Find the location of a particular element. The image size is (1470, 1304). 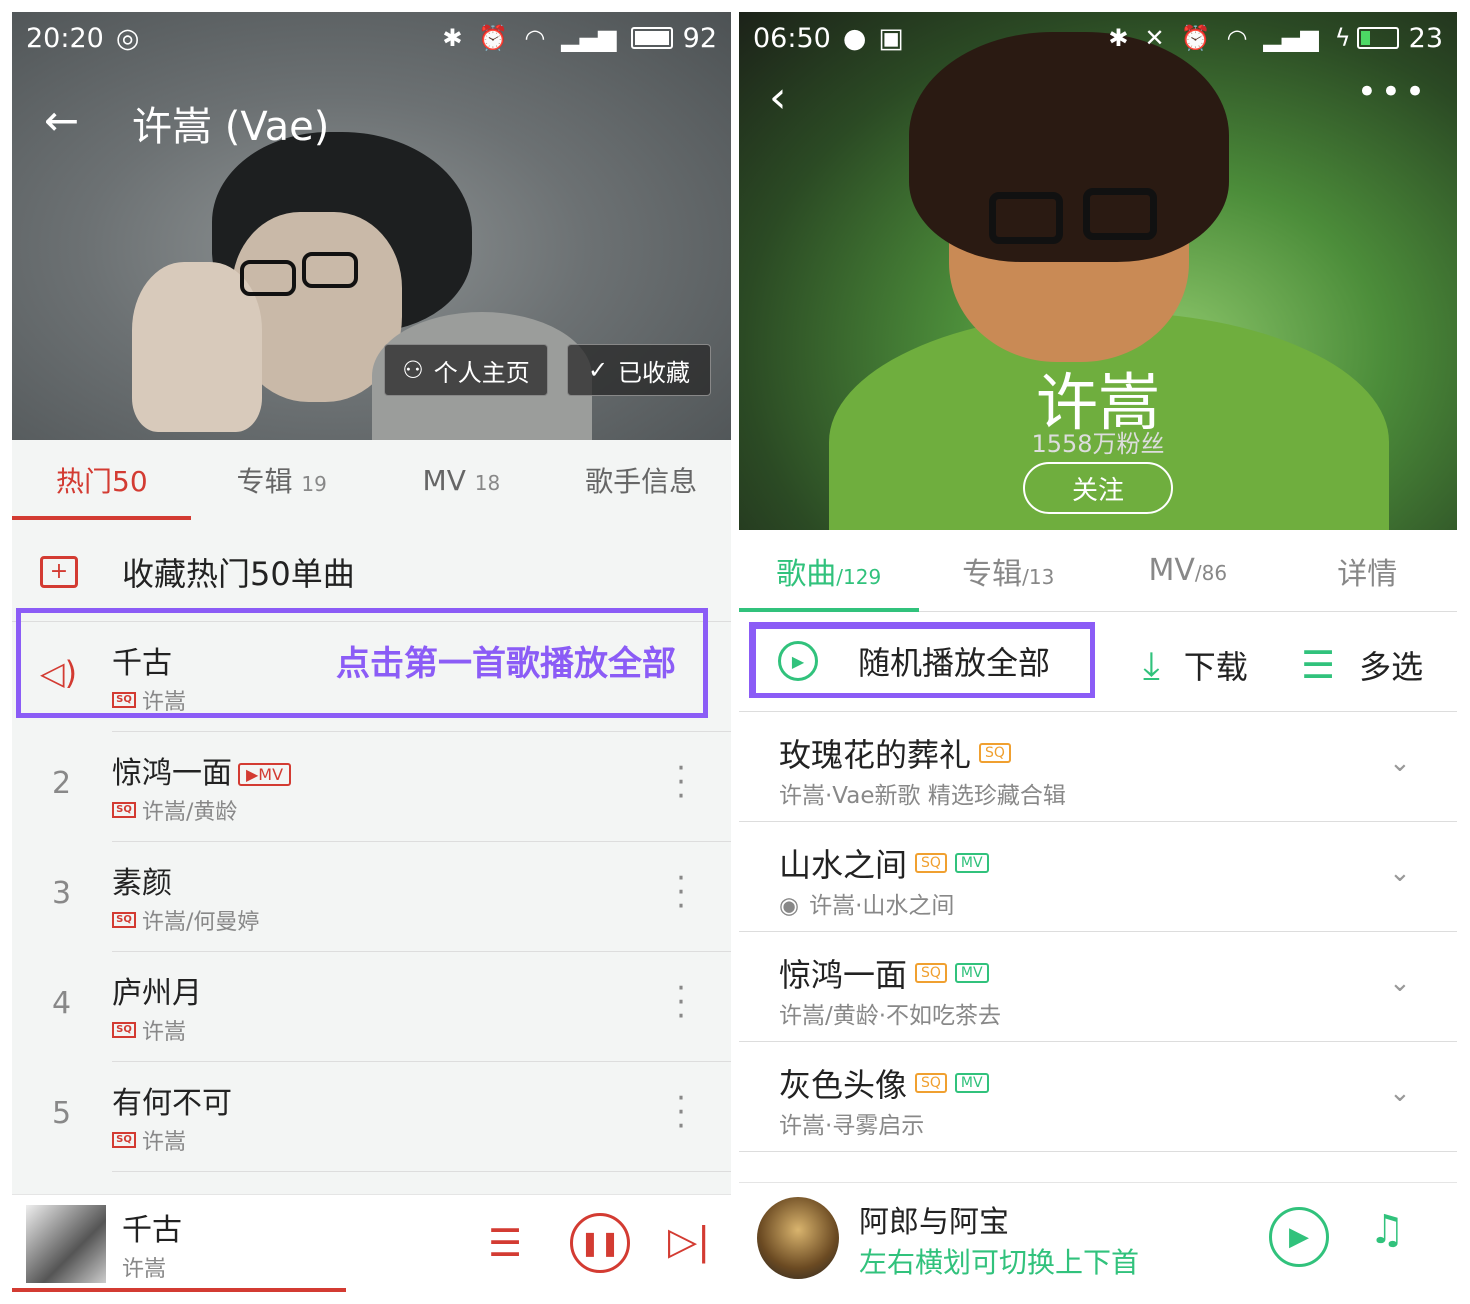

playlist-icon: ♫ is located at coordinates (1387, 1230).